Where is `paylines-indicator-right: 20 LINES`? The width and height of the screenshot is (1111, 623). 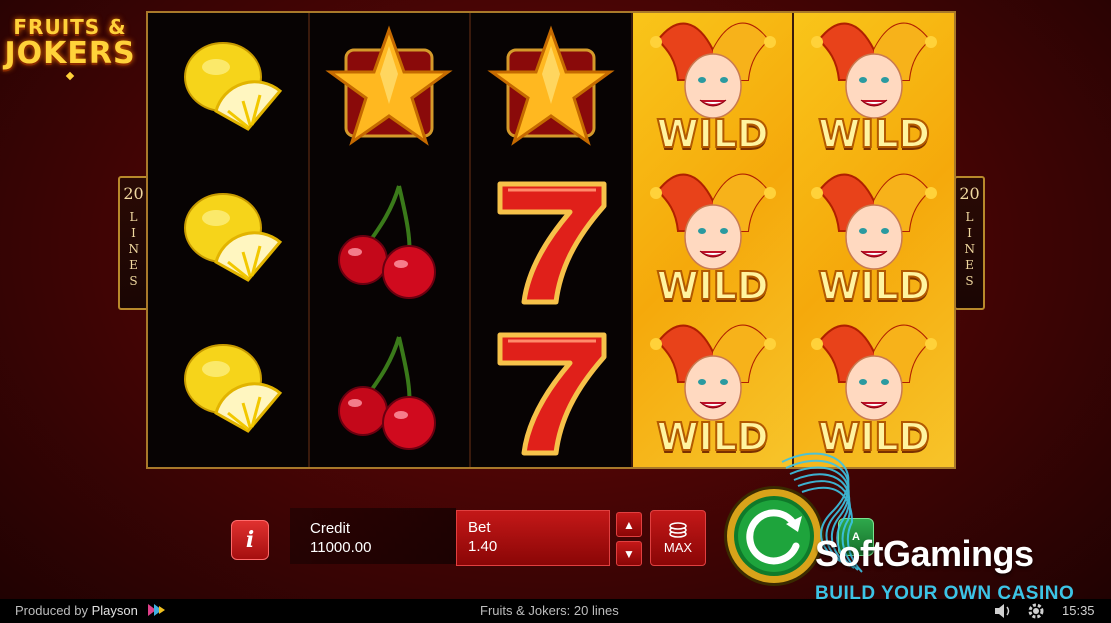
paylines-indicator-right: 20 LINES is located at coordinates (969, 243).